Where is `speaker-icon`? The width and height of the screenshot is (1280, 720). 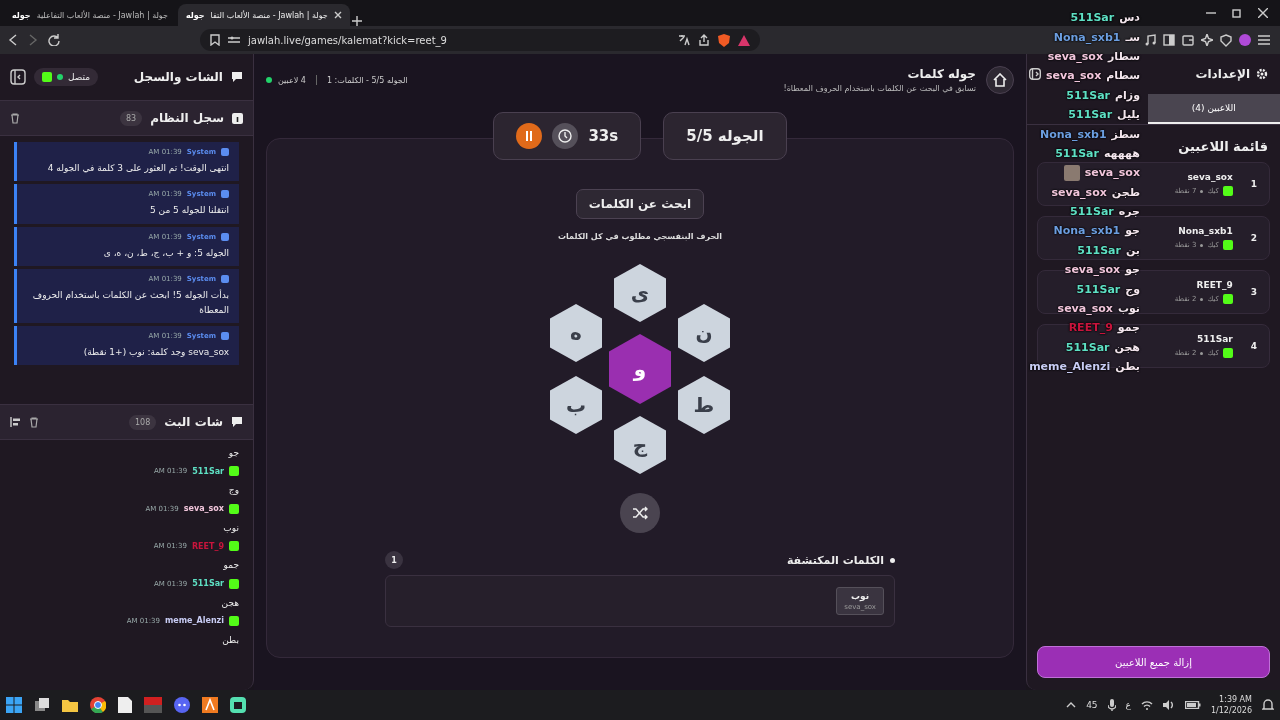 speaker-icon is located at coordinates (1168, 705).